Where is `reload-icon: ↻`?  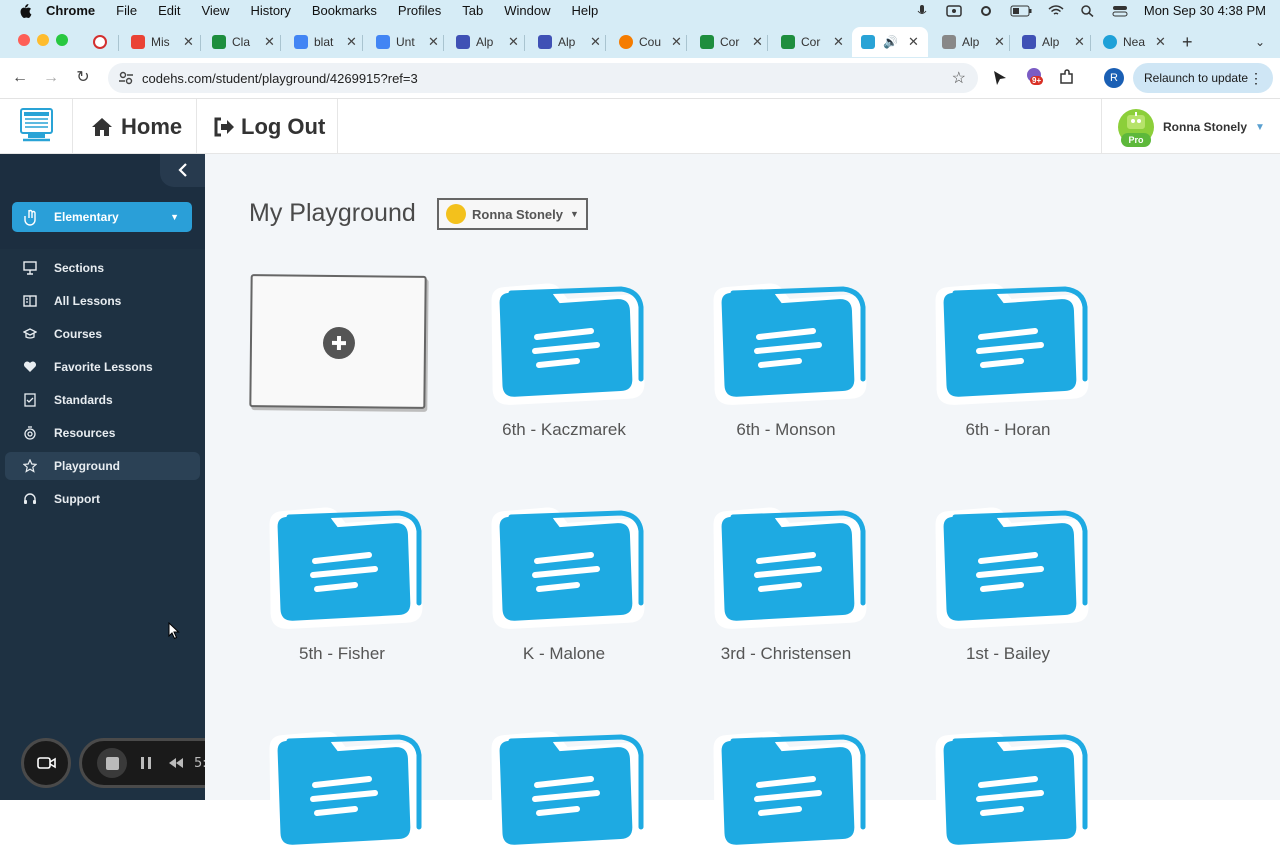
reload-icon: ↻ is located at coordinates (83, 78).